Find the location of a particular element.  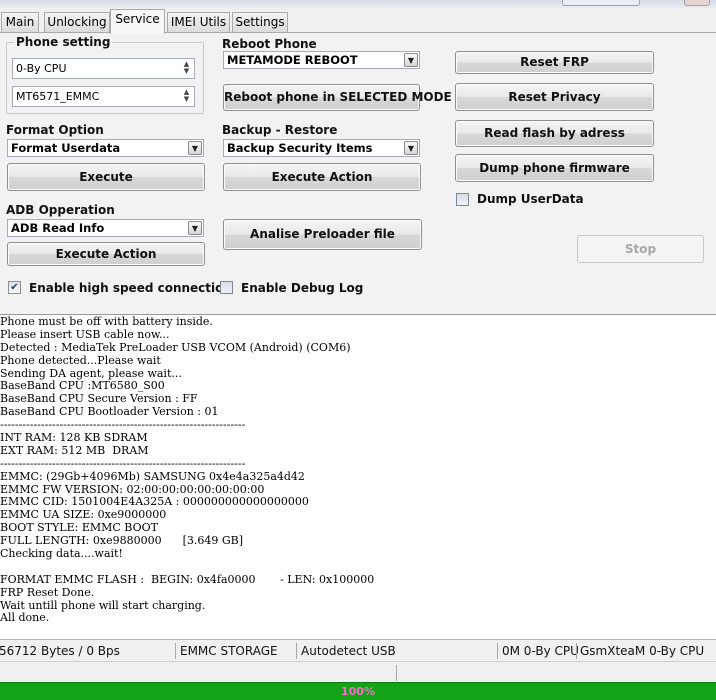

log-line: All done. is located at coordinates (25, 618).